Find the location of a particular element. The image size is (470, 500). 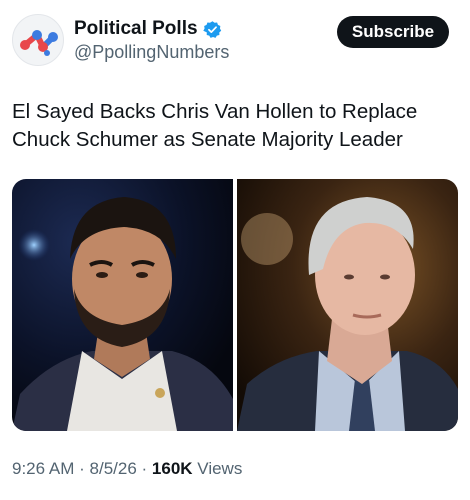

verified-badge-icon is located at coordinates (211, 29).